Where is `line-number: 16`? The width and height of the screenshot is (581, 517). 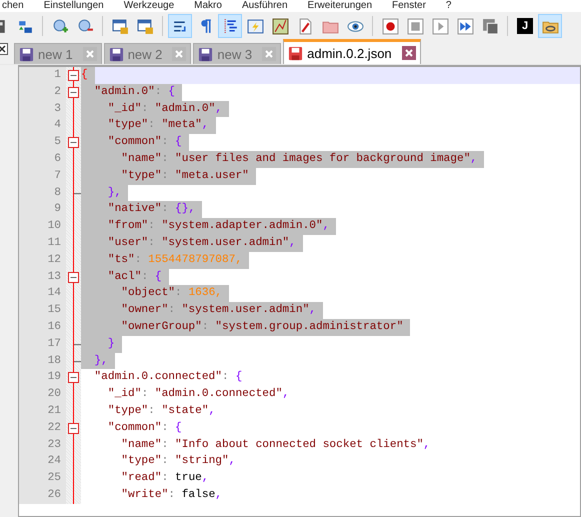 line-number: 16 is located at coordinates (42, 327).